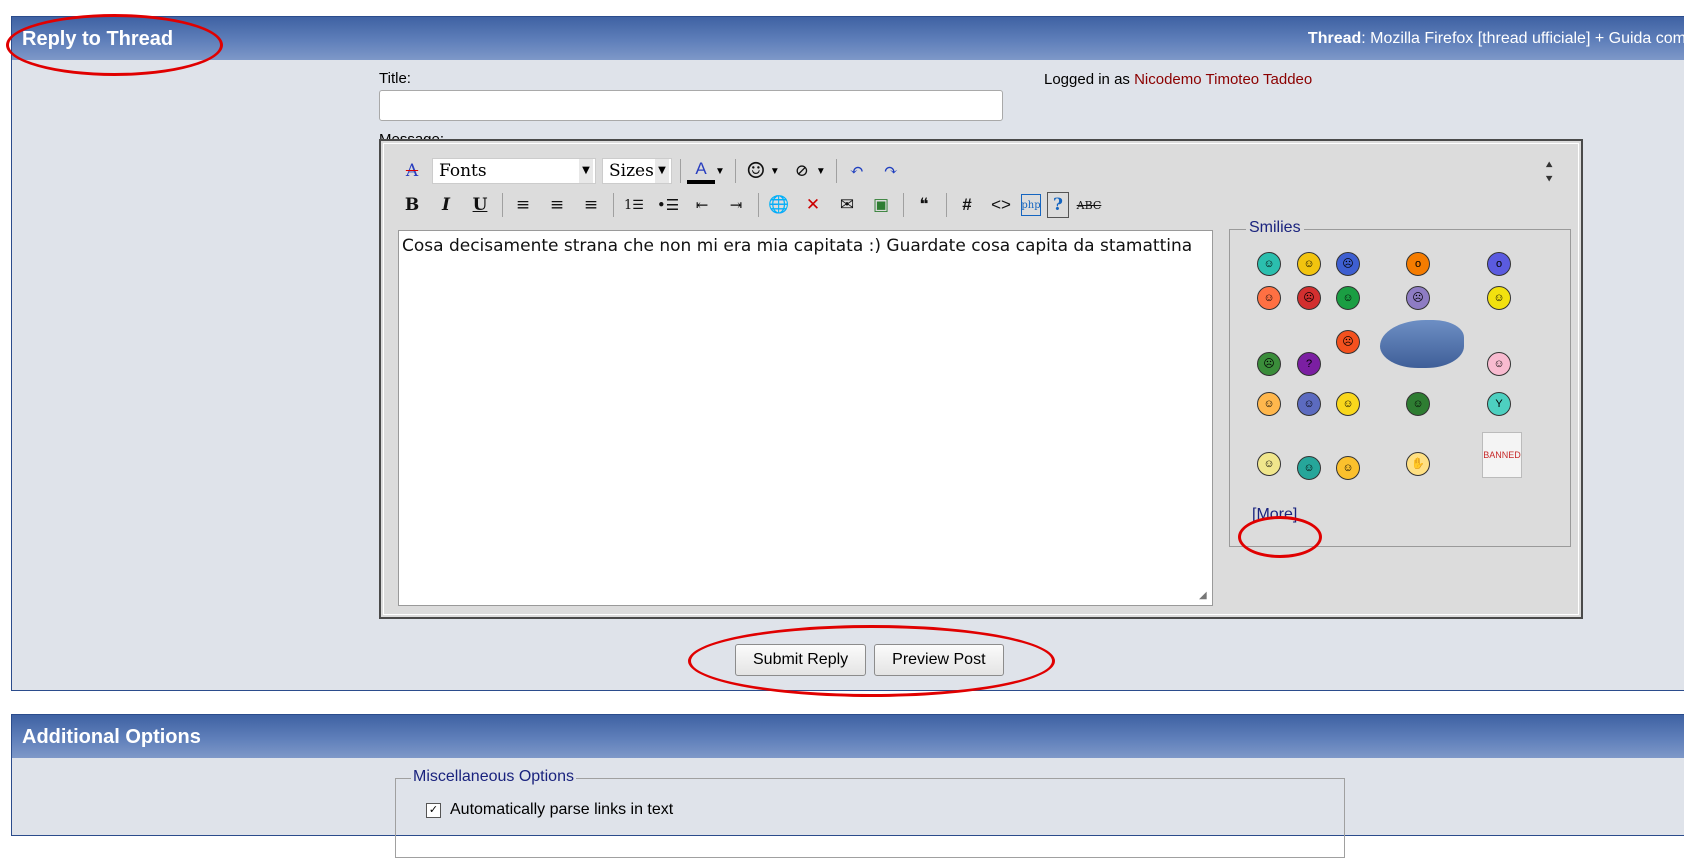 The width and height of the screenshot is (1684, 858). What do you see at coordinates (1499, 364) in the screenshot?
I see `smilie-pig-icon: ☺` at bounding box center [1499, 364].